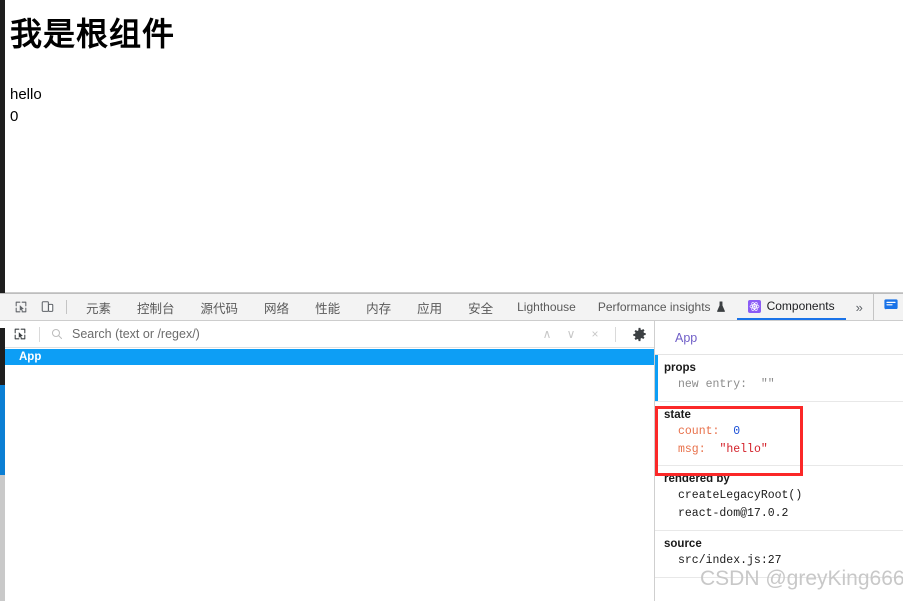 This screenshot has width=903, height=601. I want to click on tab-label: 元素, so click(99, 308).